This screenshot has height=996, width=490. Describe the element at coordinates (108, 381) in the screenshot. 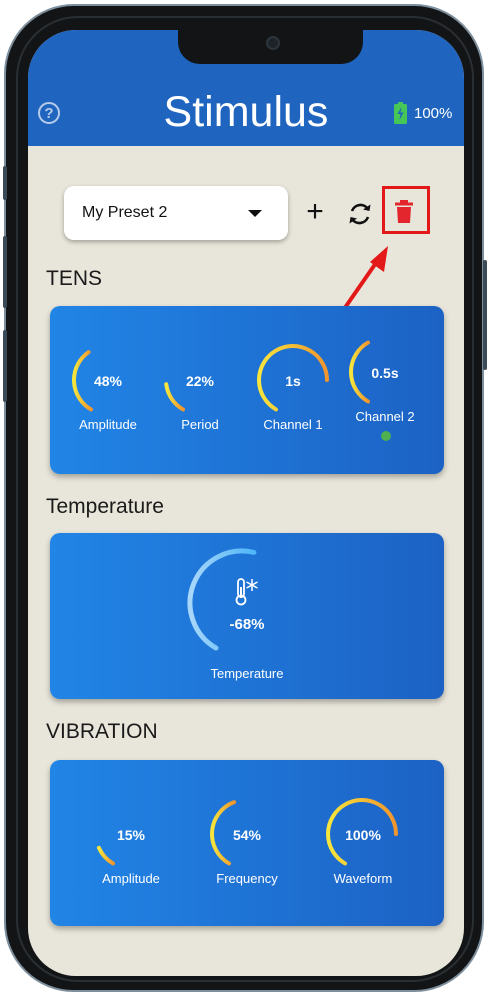

I see `tens-amplitude-value: 48%` at that location.